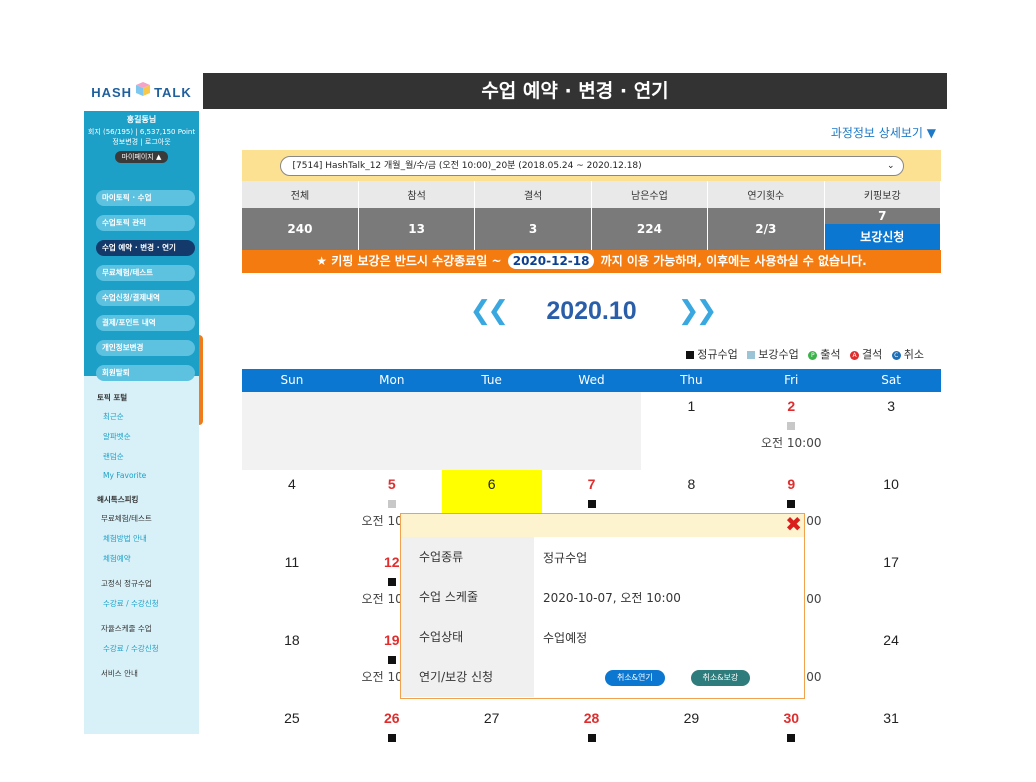 This screenshot has height=782, width=1036. I want to click on day-number: 3, so click(891, 406).